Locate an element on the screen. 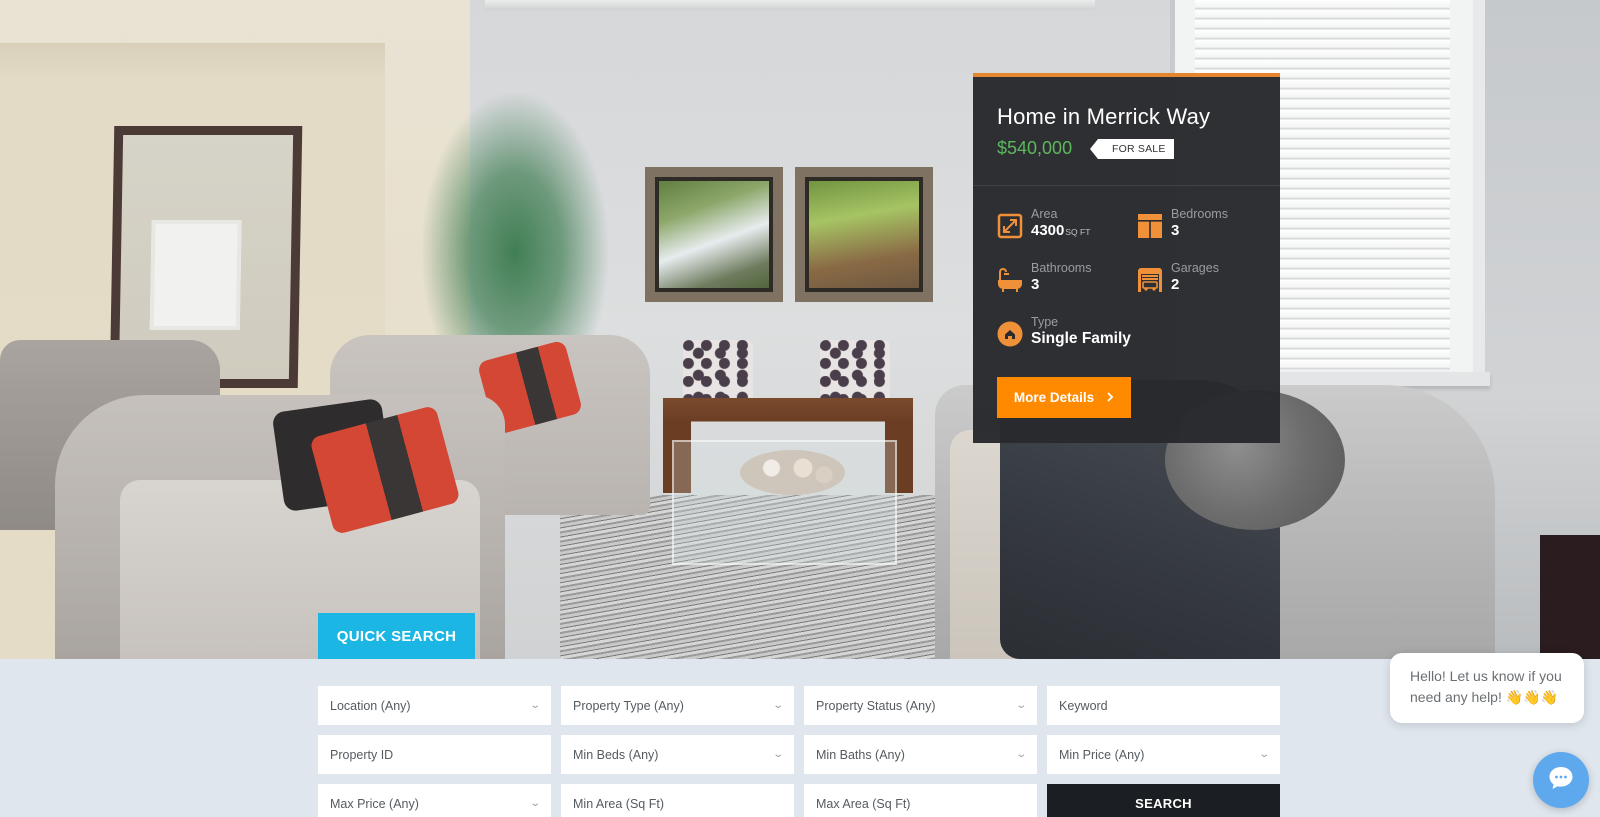 Image resolution: width=1600 pixels, height=817 pixels. feature-bedrooms: Bedrooms 3 is located at coordinates (1182, 224).